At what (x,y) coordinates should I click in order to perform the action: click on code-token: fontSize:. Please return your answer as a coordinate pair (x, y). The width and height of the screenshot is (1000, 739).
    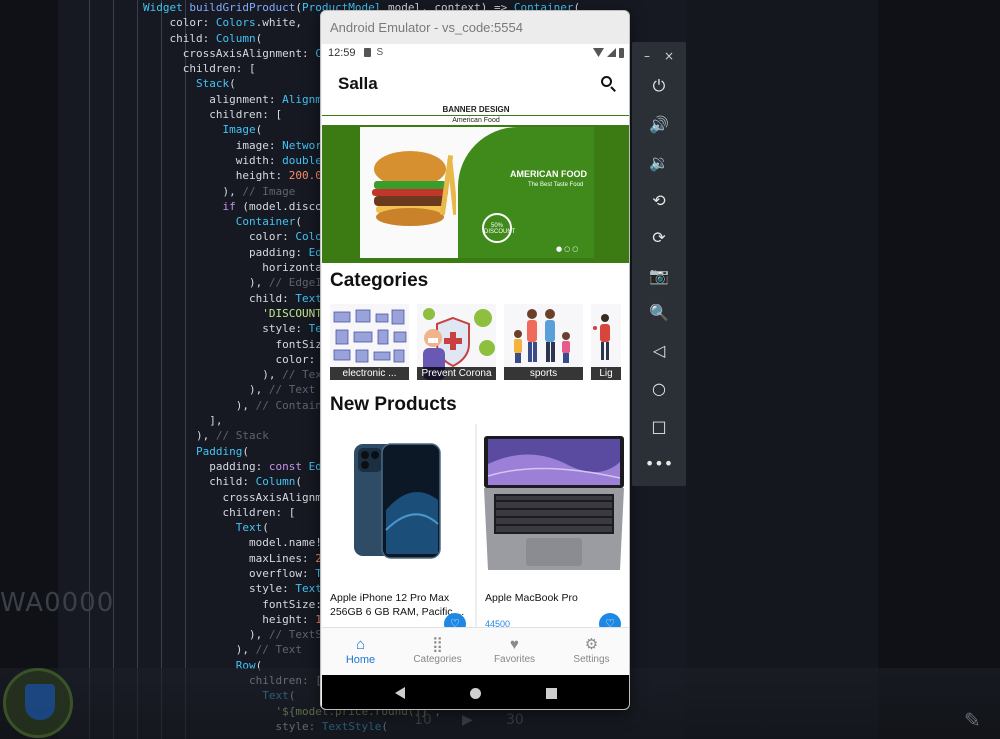
    Looking at the image, I should click on (295, 604).